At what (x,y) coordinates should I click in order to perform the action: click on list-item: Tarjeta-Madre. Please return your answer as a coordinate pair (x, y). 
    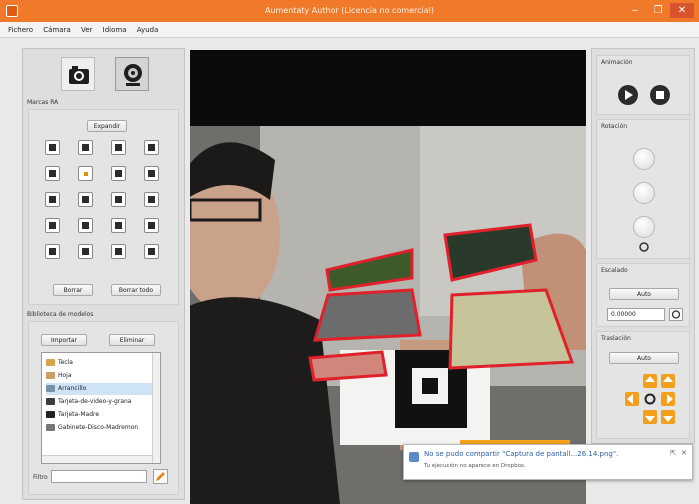
    Looking at the image, I should click on (72, 415).